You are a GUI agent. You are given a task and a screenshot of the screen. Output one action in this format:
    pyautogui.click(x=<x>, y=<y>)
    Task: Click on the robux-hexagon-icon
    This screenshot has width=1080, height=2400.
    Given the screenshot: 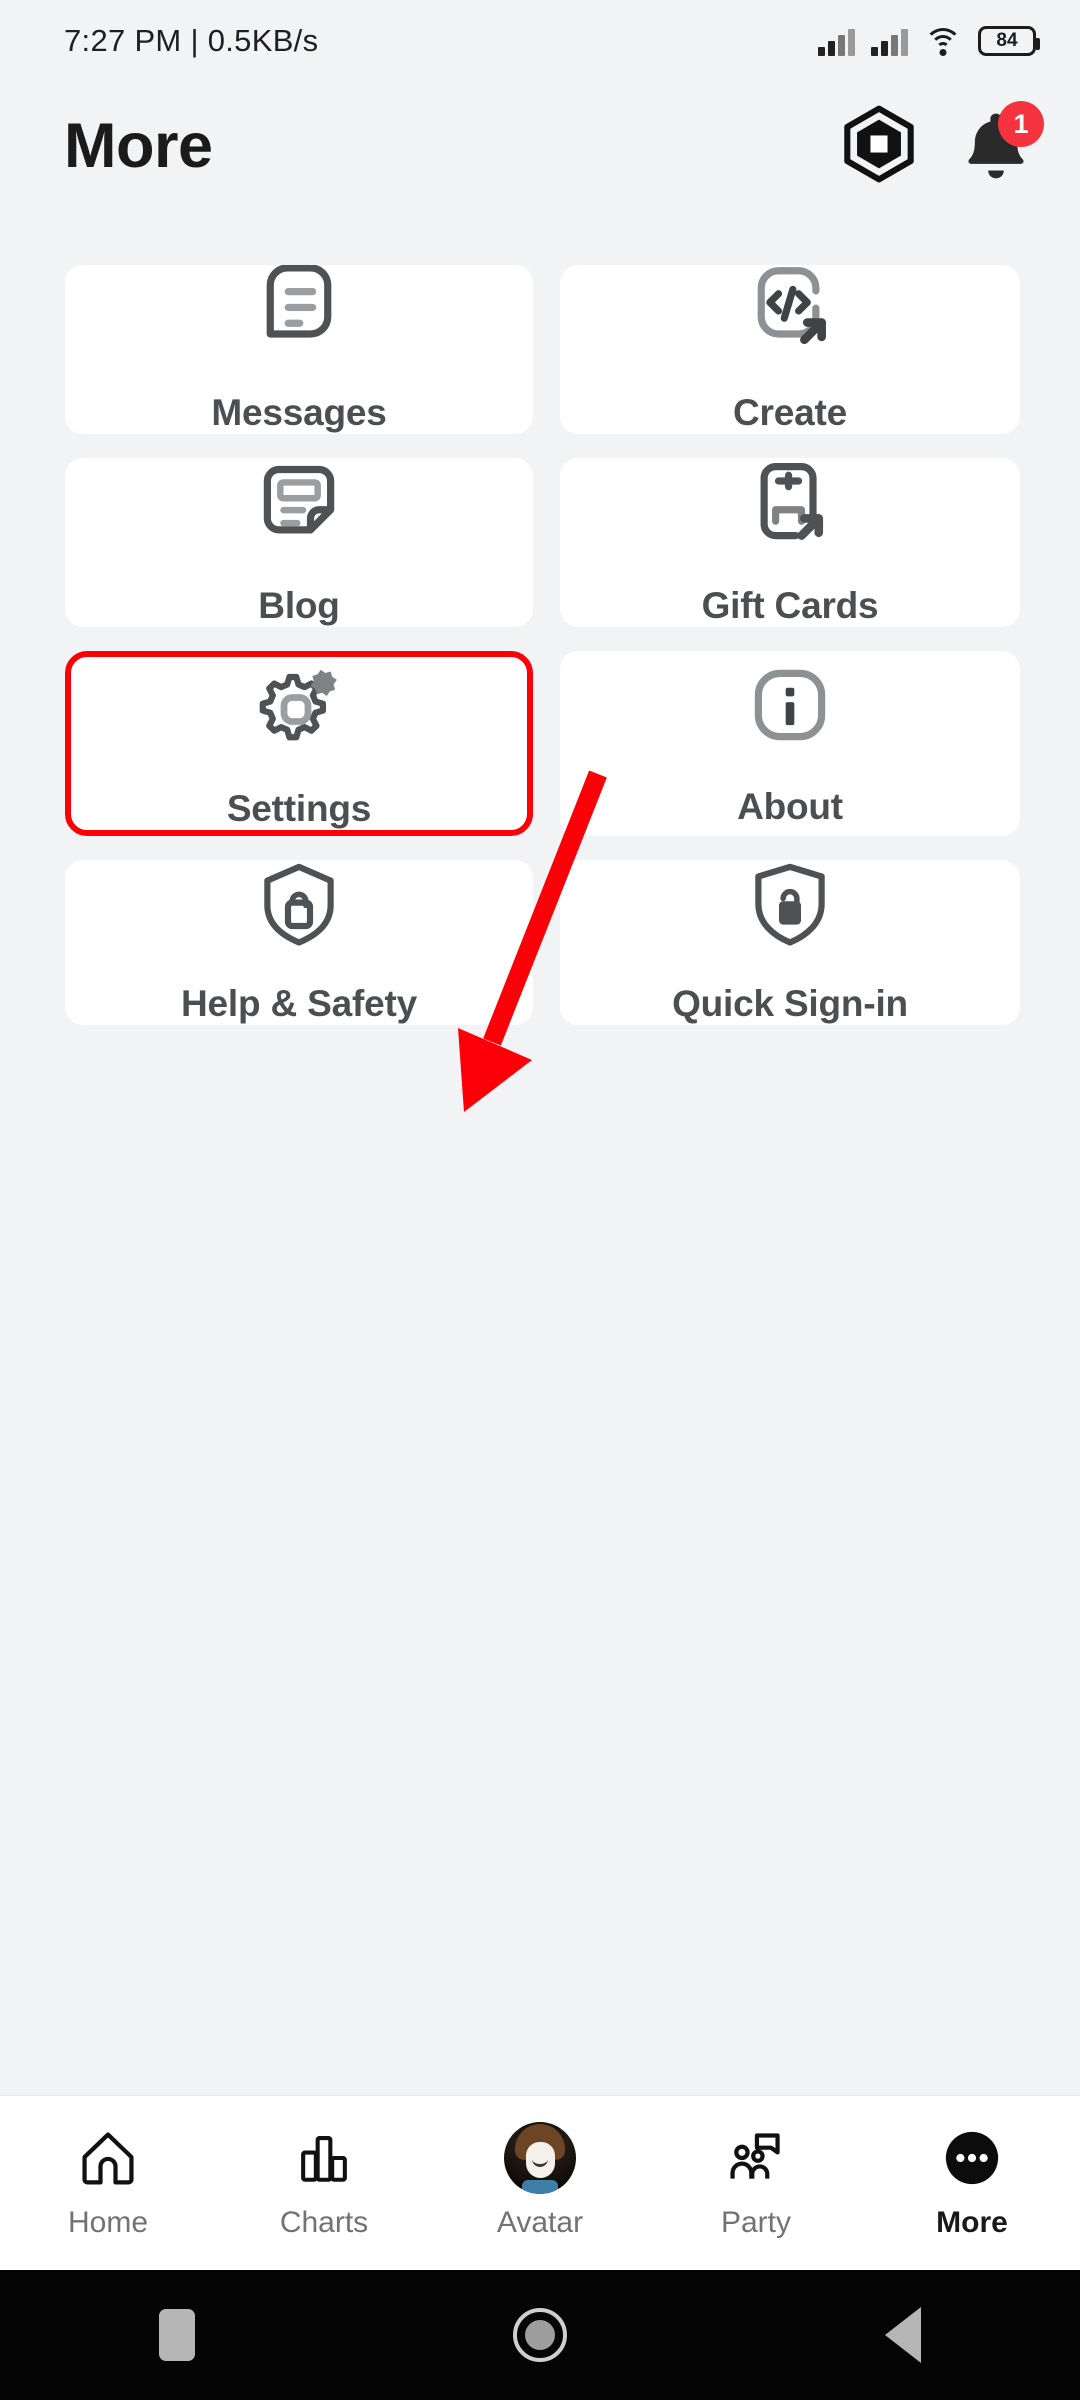 What is the action you would take?
    pyautogui.click(x=879, y=146)
    